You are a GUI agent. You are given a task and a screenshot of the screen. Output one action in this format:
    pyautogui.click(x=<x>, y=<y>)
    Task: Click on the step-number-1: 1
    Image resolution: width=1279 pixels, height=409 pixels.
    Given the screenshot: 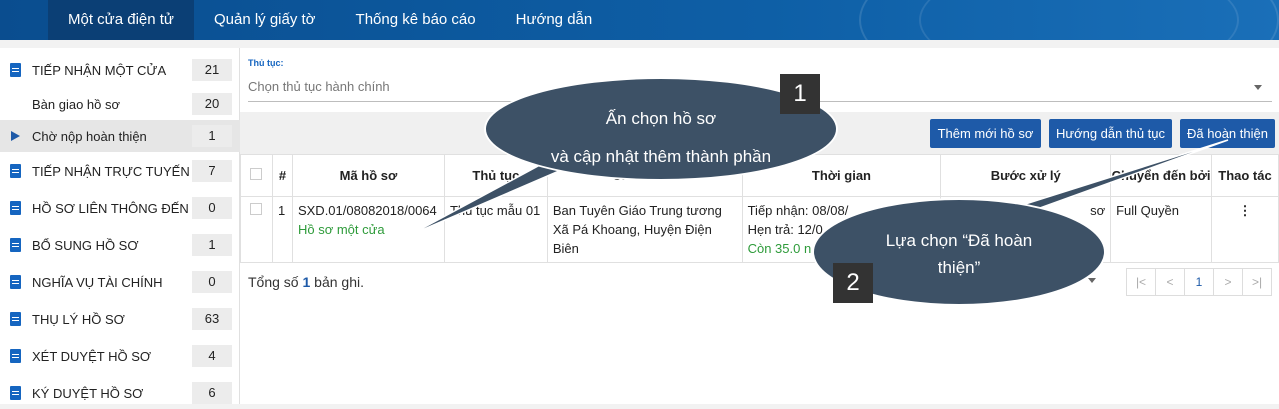 What is the action you would take?
    pyautogui.click(x=800, y=94)
    